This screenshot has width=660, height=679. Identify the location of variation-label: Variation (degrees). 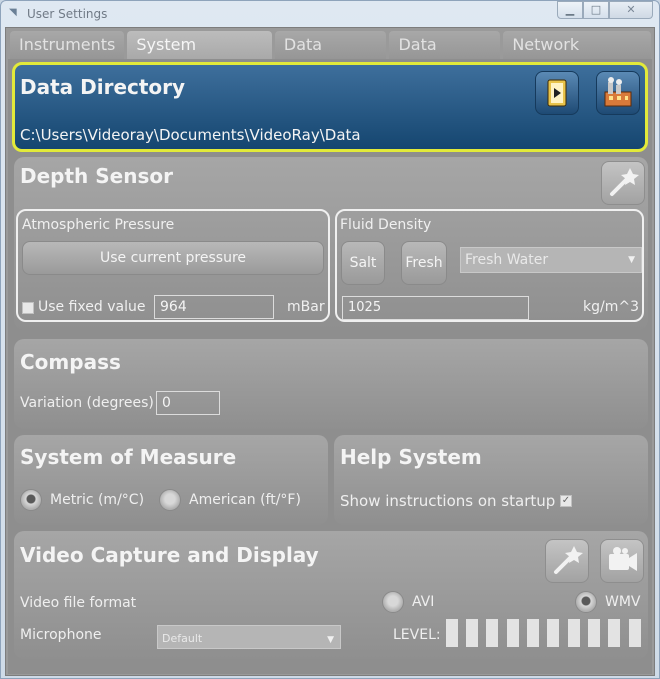
(87, 403).